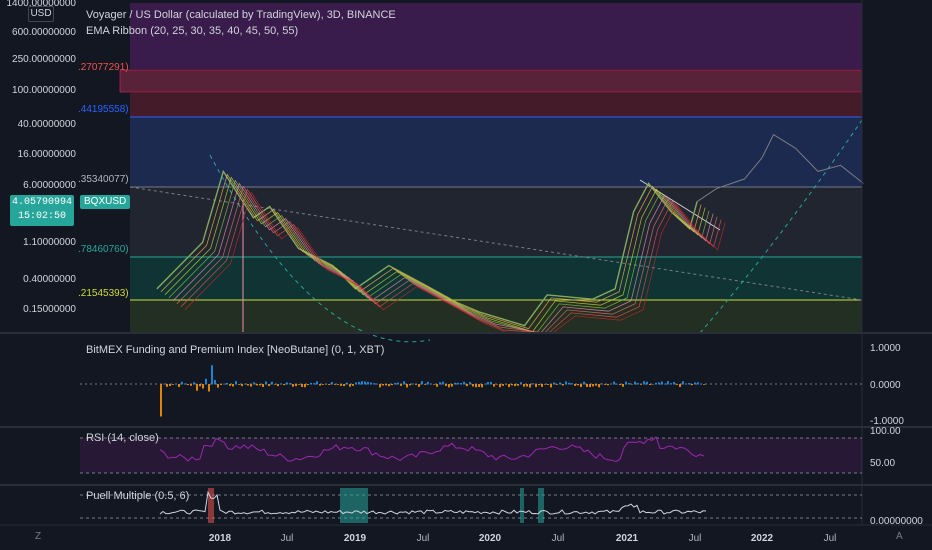 This screenshot has width=932, height=550. I want to click on currency-selector: USD, so click(41, 14).